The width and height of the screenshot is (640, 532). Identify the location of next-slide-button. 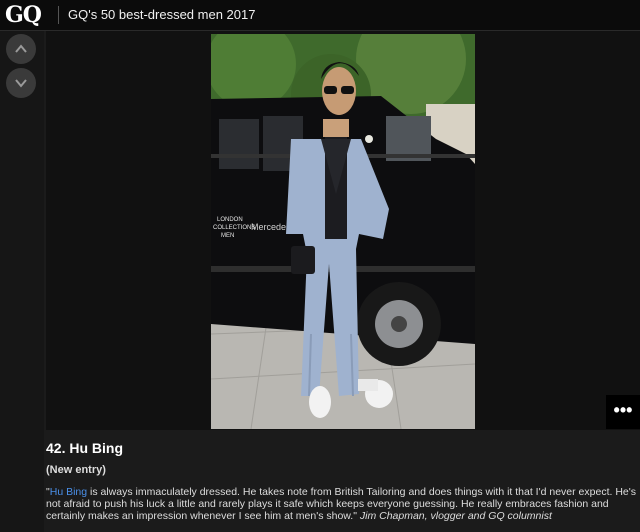
(21, 83).